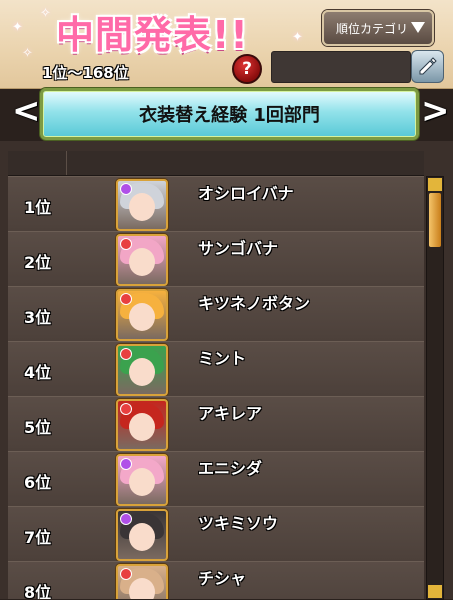  What do you see at coordinates (222, 578) in the screenshot?
I see `character-name: チシャ` at bounding box center [222, 578].